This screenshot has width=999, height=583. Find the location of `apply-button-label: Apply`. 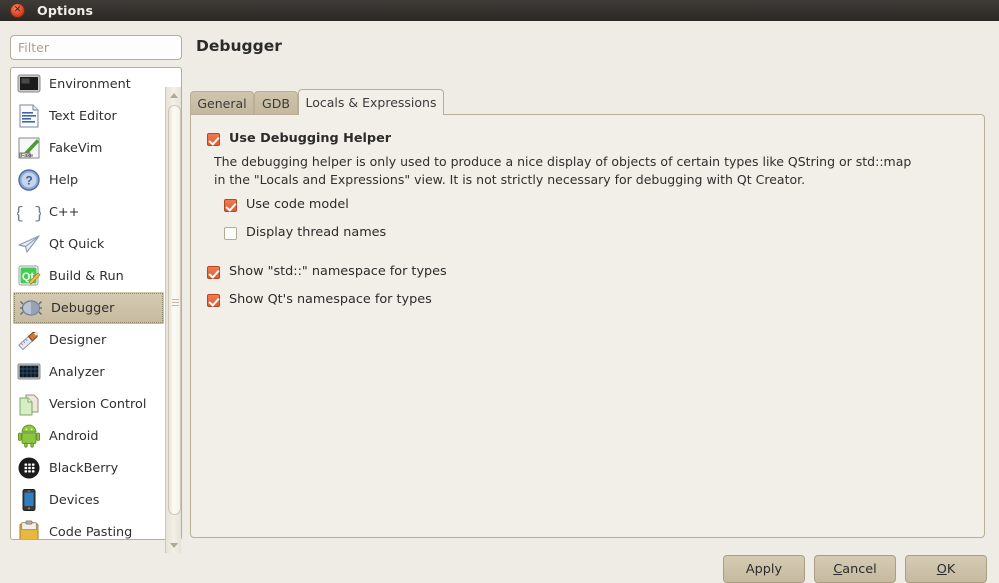

apply-button-label: Apply is located at coordinates (764, 569).